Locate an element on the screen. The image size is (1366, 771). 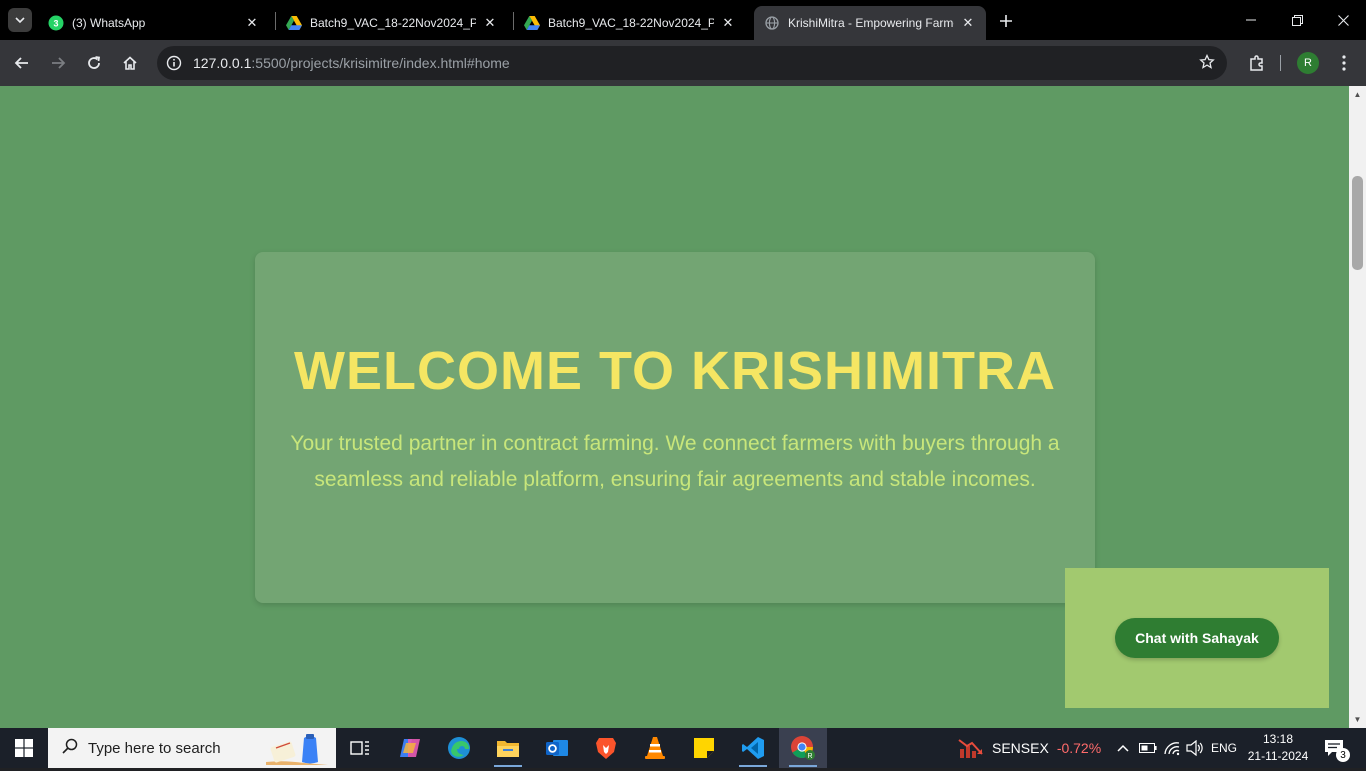
sensex-widget: SENSEX -0.72% is located at coordinates (1029, 748).